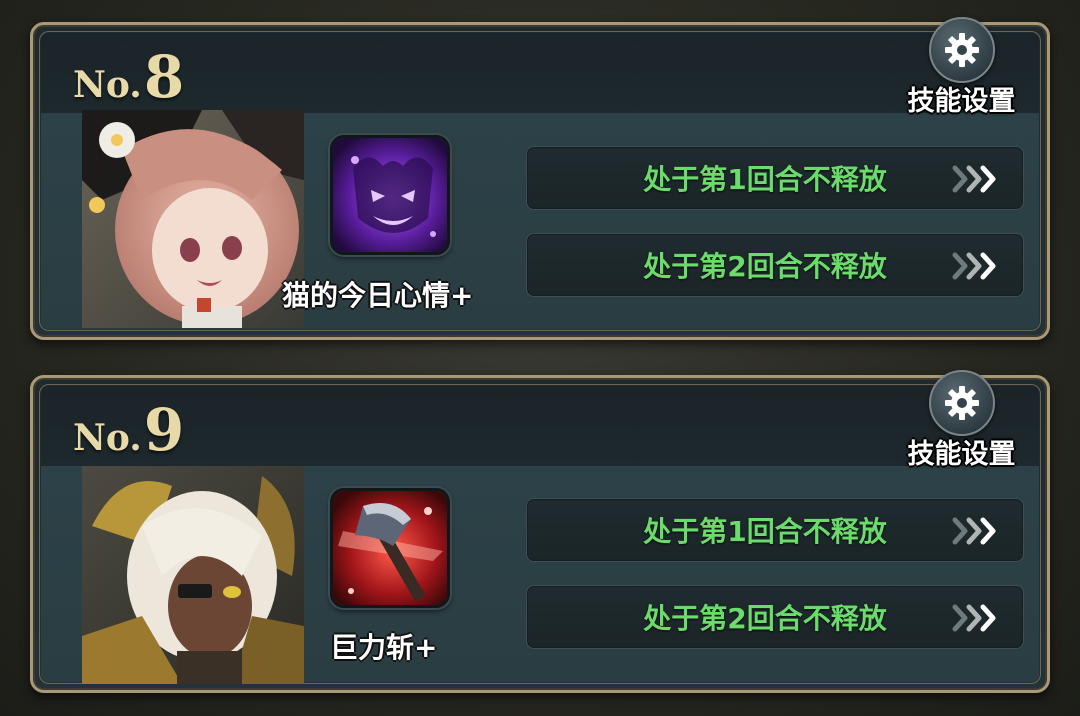 The height and width of the screenshot is (716, 1080). I want to click on skill-name: 巨力斩+, so click(384, 647).